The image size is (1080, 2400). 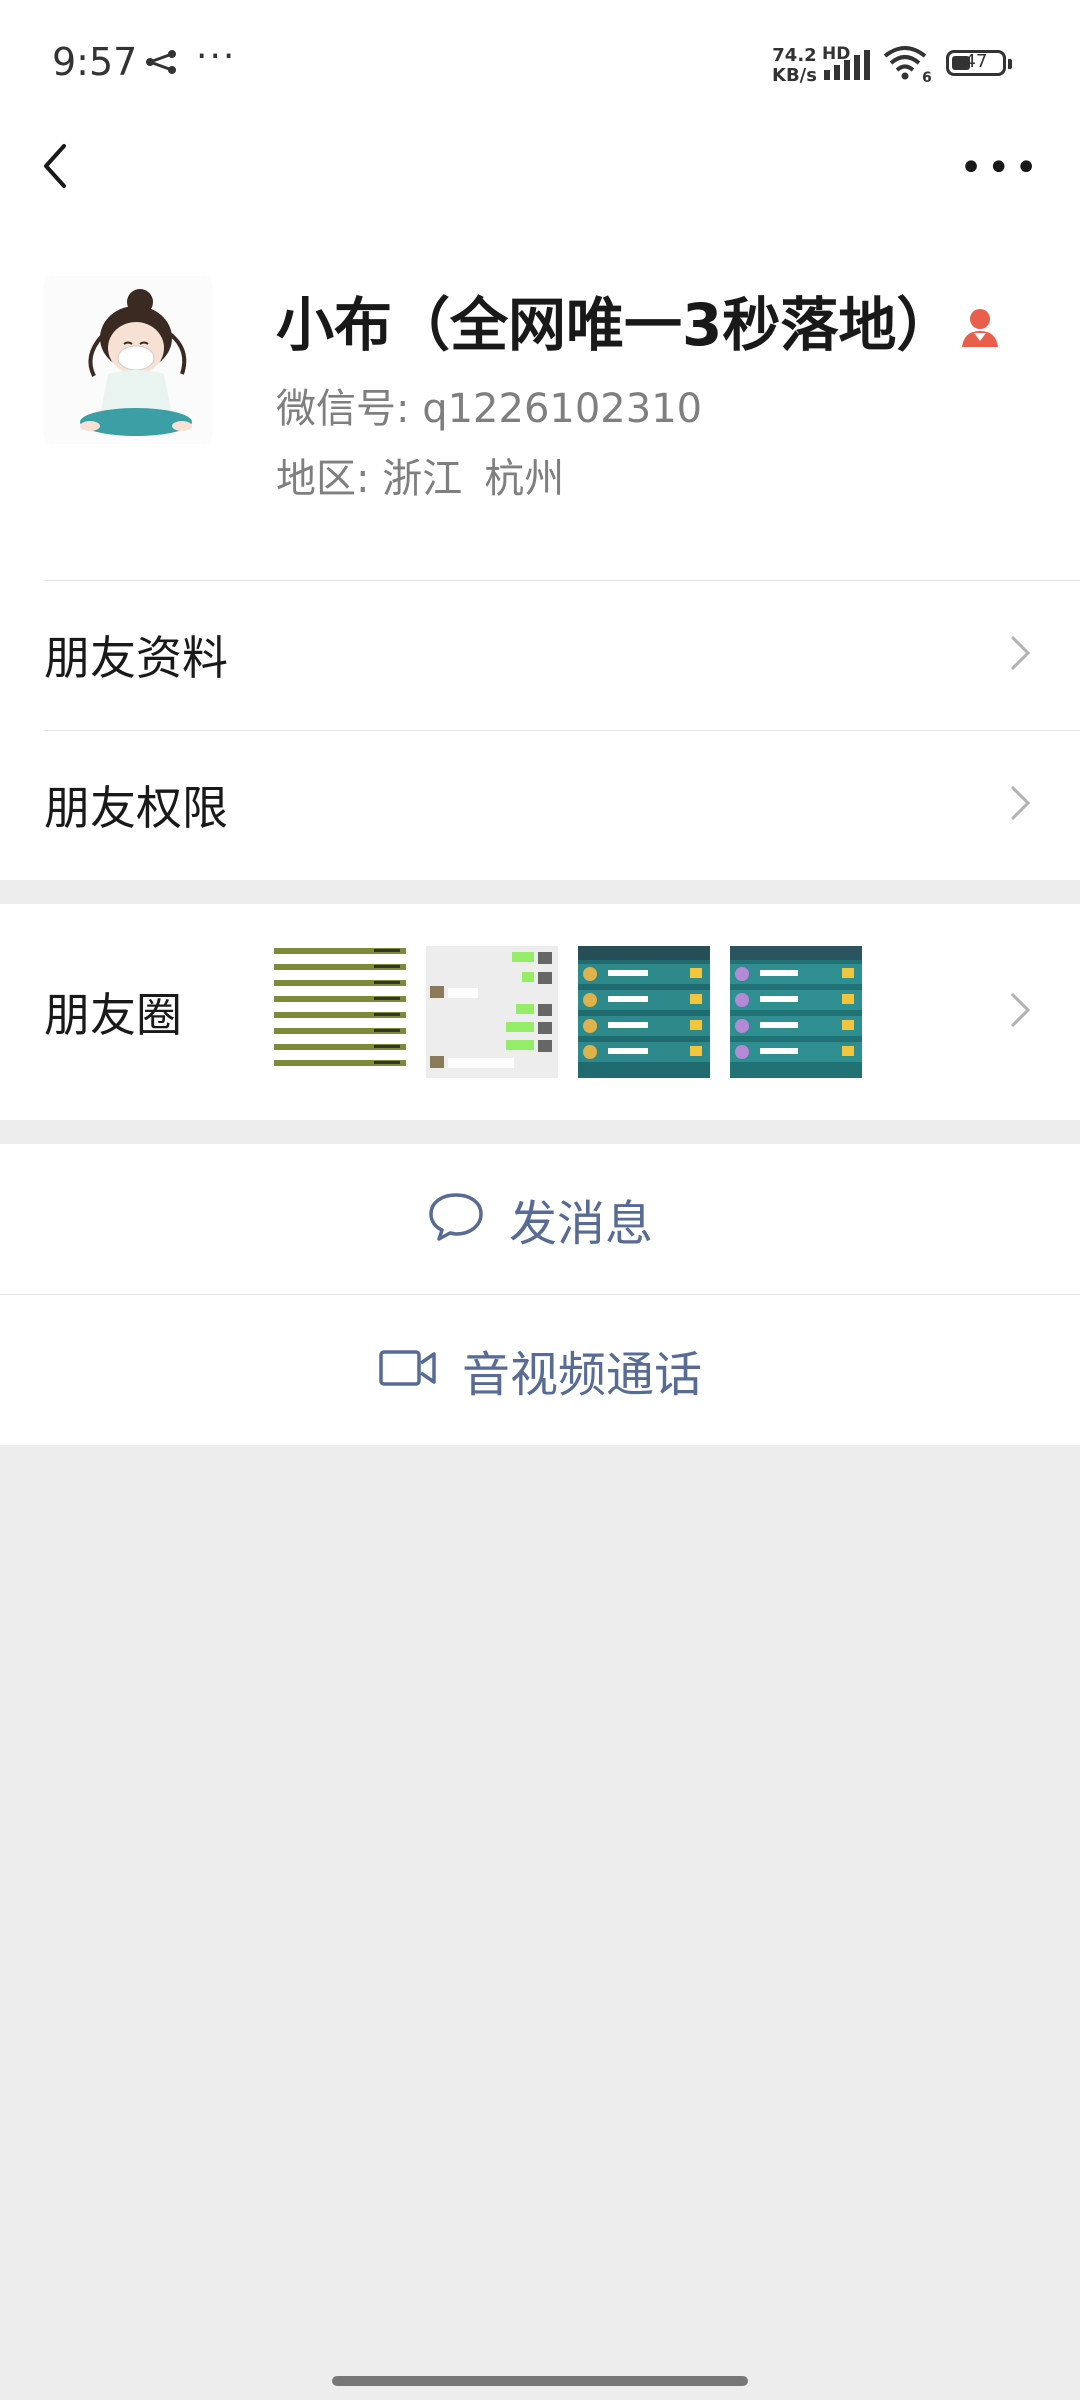 I want to click on signal-icon, so click(x=847, y=67).